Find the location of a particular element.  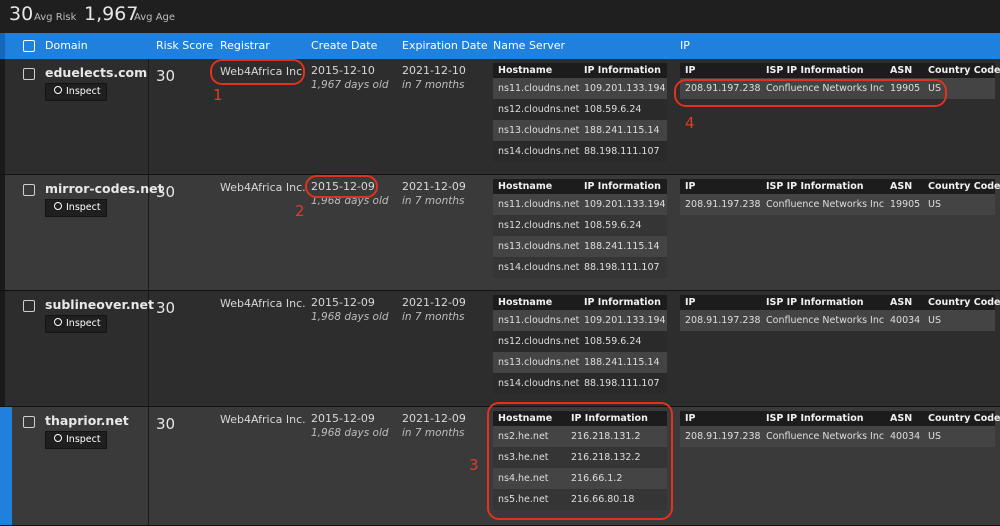

create-date: 2015-12-10 is located at coordinates (343, 70).